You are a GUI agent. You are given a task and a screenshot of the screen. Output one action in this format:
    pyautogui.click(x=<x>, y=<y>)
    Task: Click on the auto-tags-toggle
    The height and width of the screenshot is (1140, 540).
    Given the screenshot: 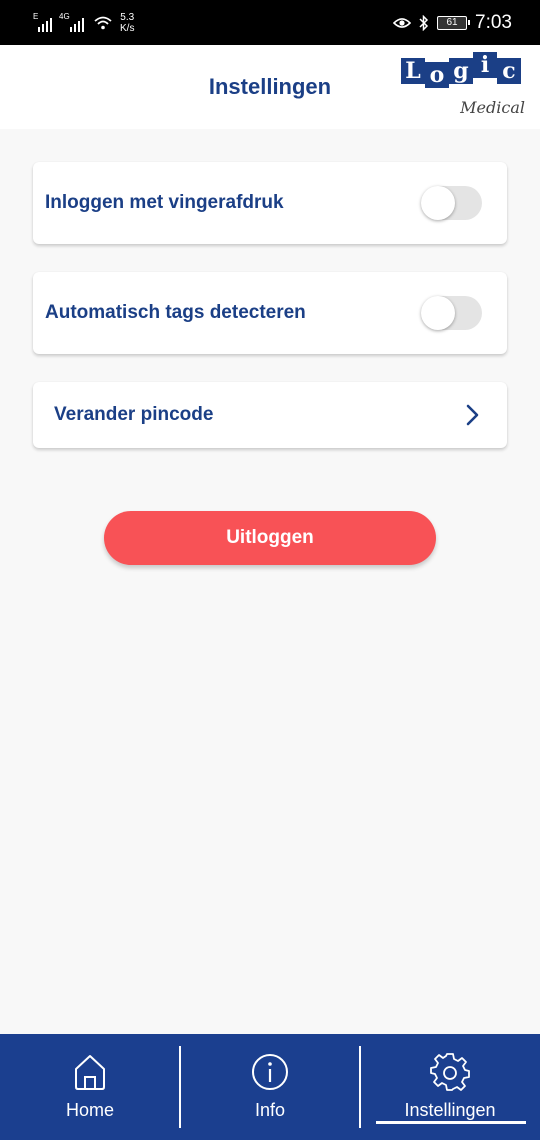 What is the action you would take?
    pyautogui.click(x=451, y=313)
    